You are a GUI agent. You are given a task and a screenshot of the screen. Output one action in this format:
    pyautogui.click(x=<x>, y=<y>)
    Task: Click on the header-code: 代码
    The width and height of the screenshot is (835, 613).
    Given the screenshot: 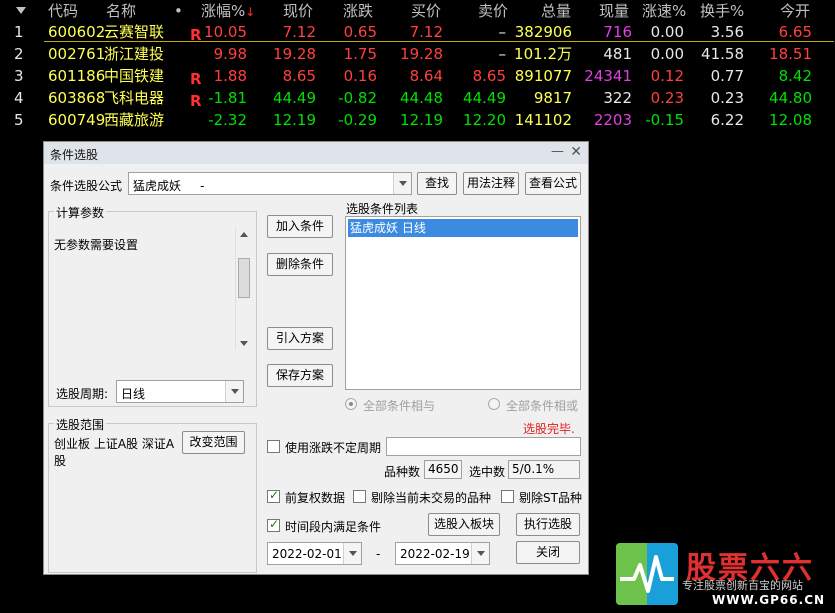 What is the action you would take?
    pyautogui.click(x=63, y=11)
    